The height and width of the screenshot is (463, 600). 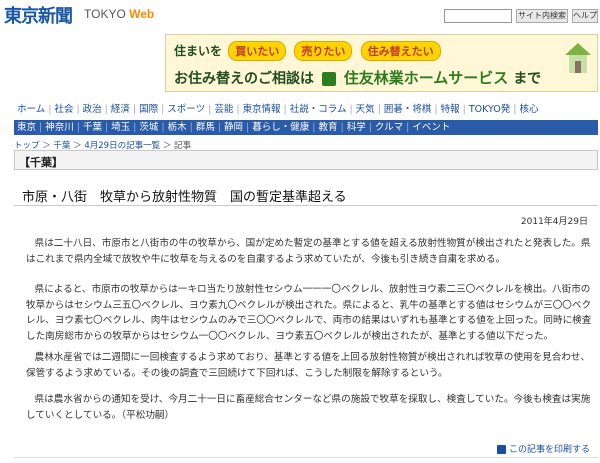 What do you see at coordinates (327, 127) in the screenshot?
I see `region-tab-9: 教育` at bounding box center [327, 127].